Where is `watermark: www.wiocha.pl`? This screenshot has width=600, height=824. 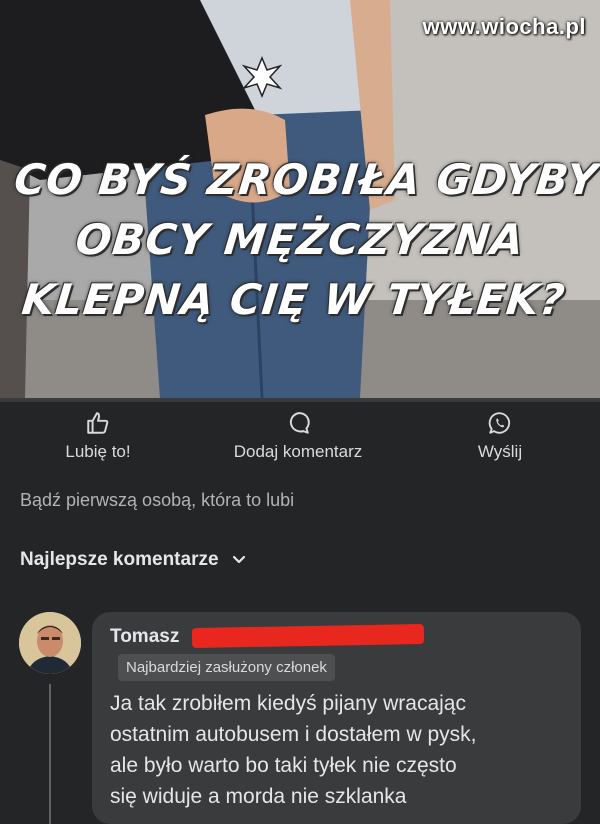 watermark: www.wiocha.pl is located at coordinates (504, 26).